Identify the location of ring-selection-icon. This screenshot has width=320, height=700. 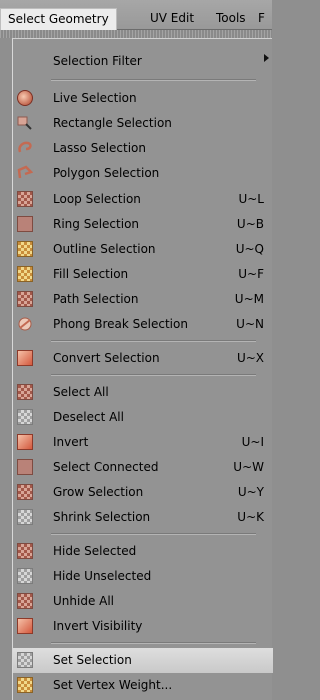
(25, 224).